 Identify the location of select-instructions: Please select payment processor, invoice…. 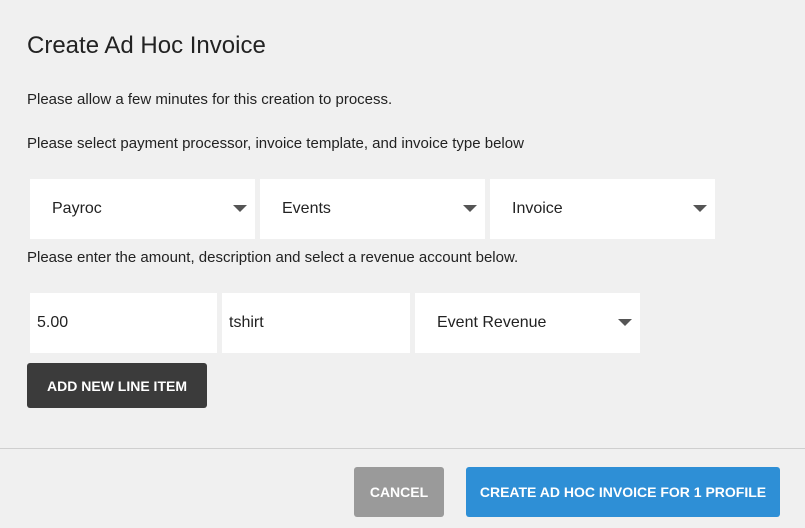
(275, 143).